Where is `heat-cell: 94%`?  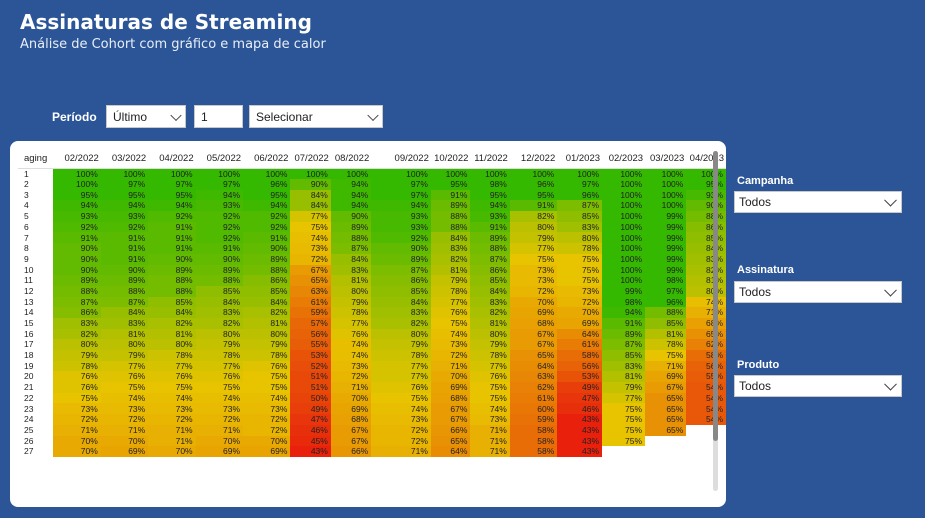
heat-cell: 94% is located at coordinates (219, 195).